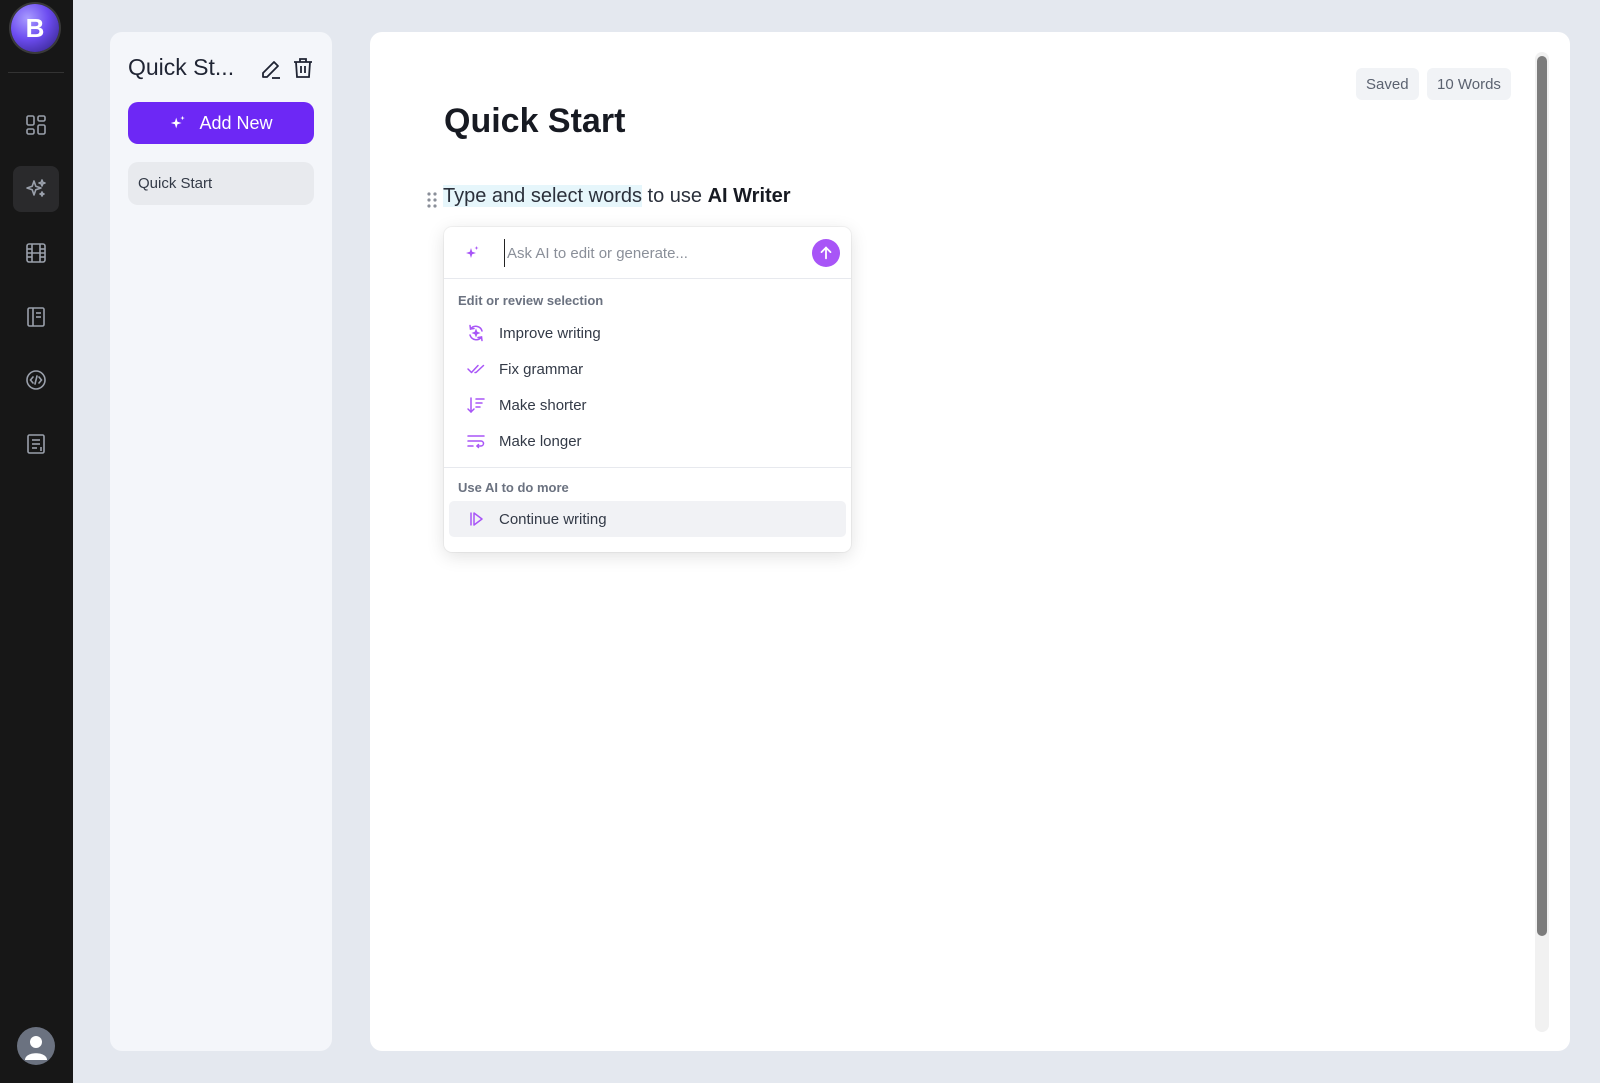 The height and width of the screenshot is (1083, 1600). I want to click on code-icon, so click(36, 380).